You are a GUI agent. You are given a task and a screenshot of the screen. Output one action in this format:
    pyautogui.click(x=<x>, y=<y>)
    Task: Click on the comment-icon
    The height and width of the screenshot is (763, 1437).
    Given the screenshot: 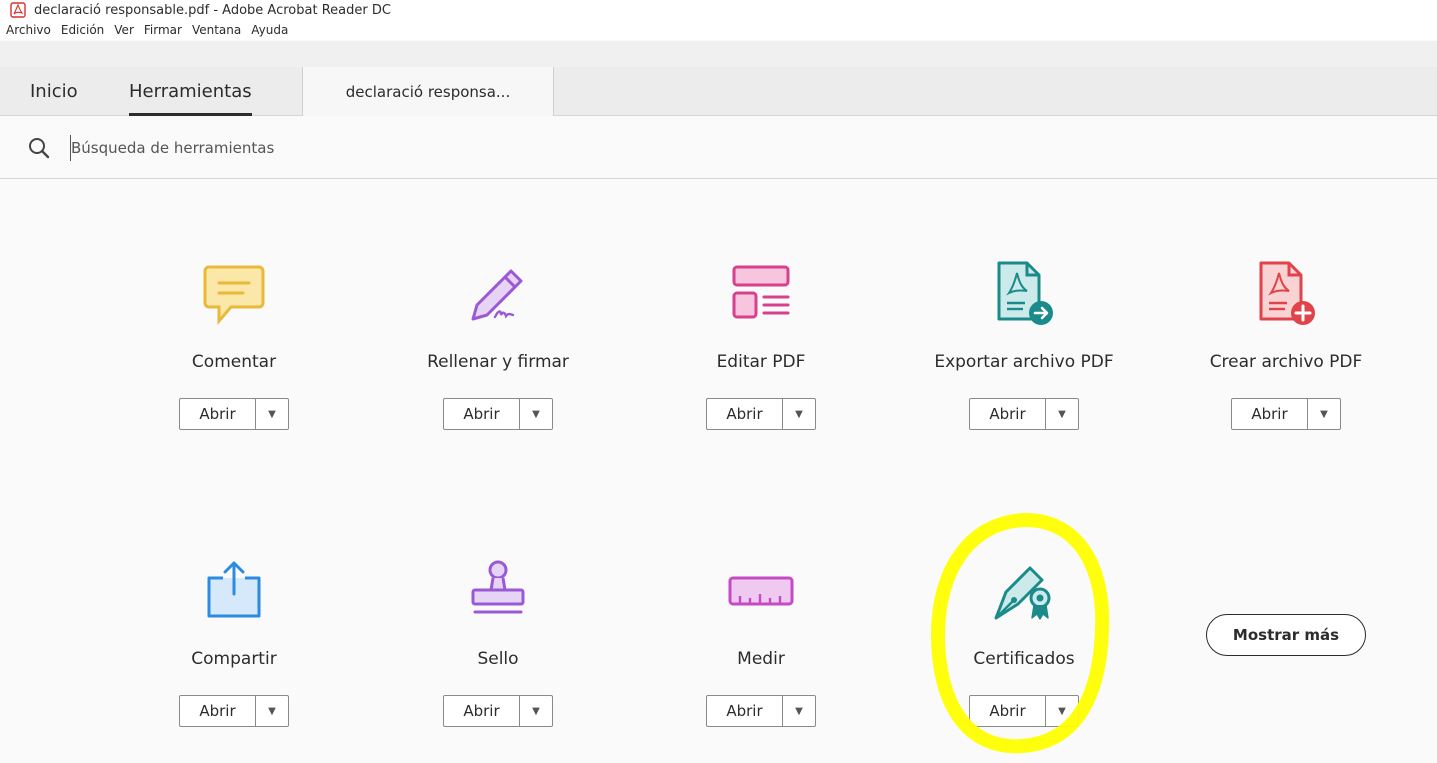 What is the action you would take?
    pyautogui.click(x=234, y=295)
    